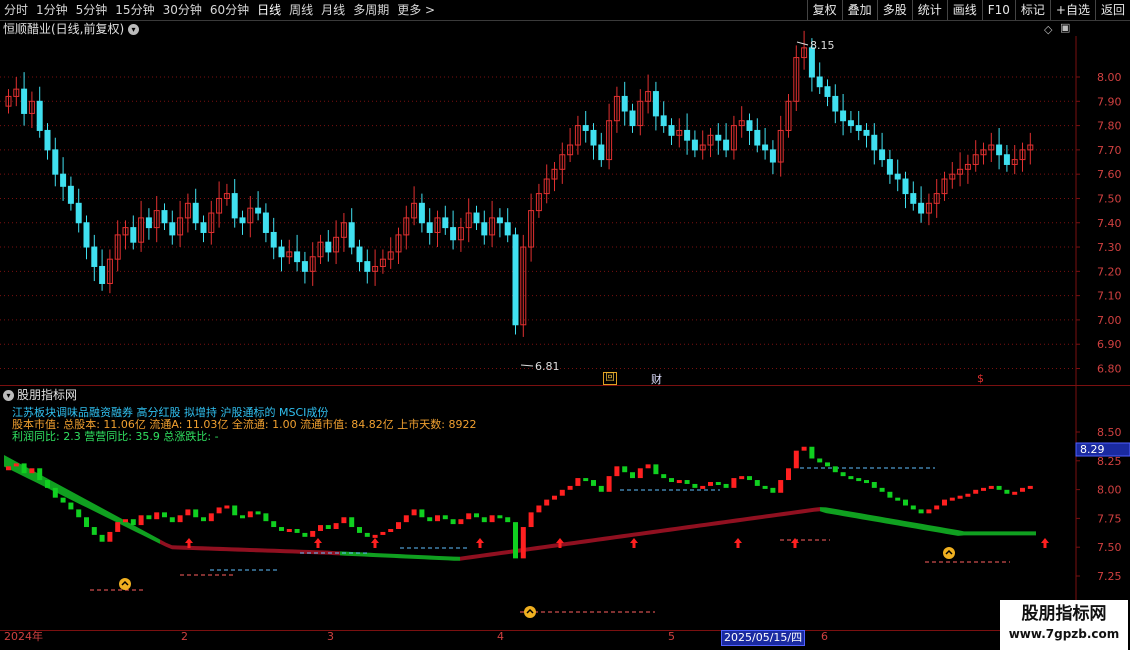 The height and width of the screenshot is (650, 1130). I want to click on tab-15min: 15分钟, so click(134, 10).